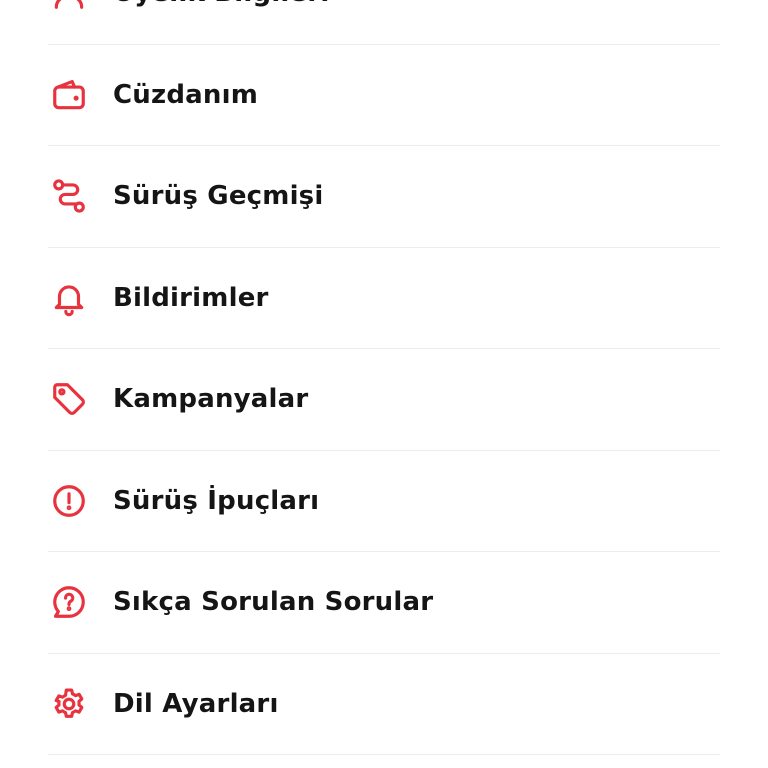  Describe the element at coordinates (384, 95) in the screenshot. I see `menu-item-cuzdanim: Cüzdanım` at that location.